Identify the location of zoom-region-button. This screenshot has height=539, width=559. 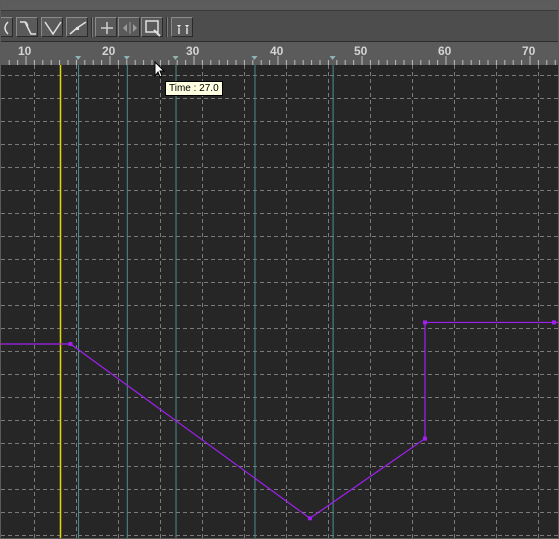
(152, 27).